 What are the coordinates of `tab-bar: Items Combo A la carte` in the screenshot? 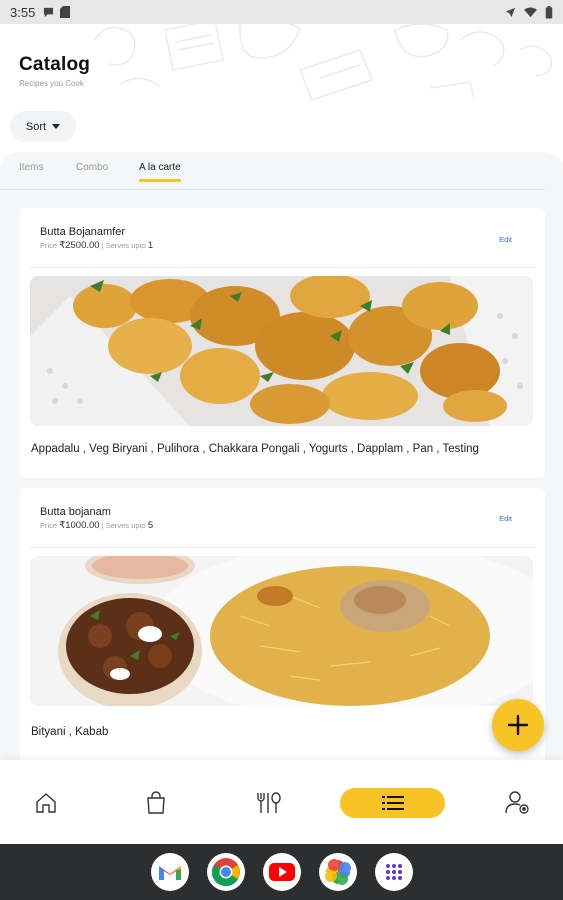 It's located at (272, 171).